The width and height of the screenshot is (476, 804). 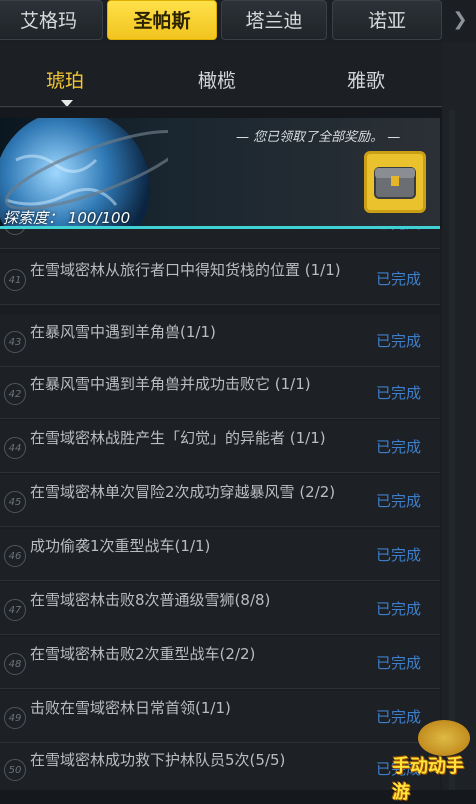 What do you see at coordinates (51, 20) in the screenshot?
I see `tab-region-0: 艾格玛` at bounding box center [51, 20].